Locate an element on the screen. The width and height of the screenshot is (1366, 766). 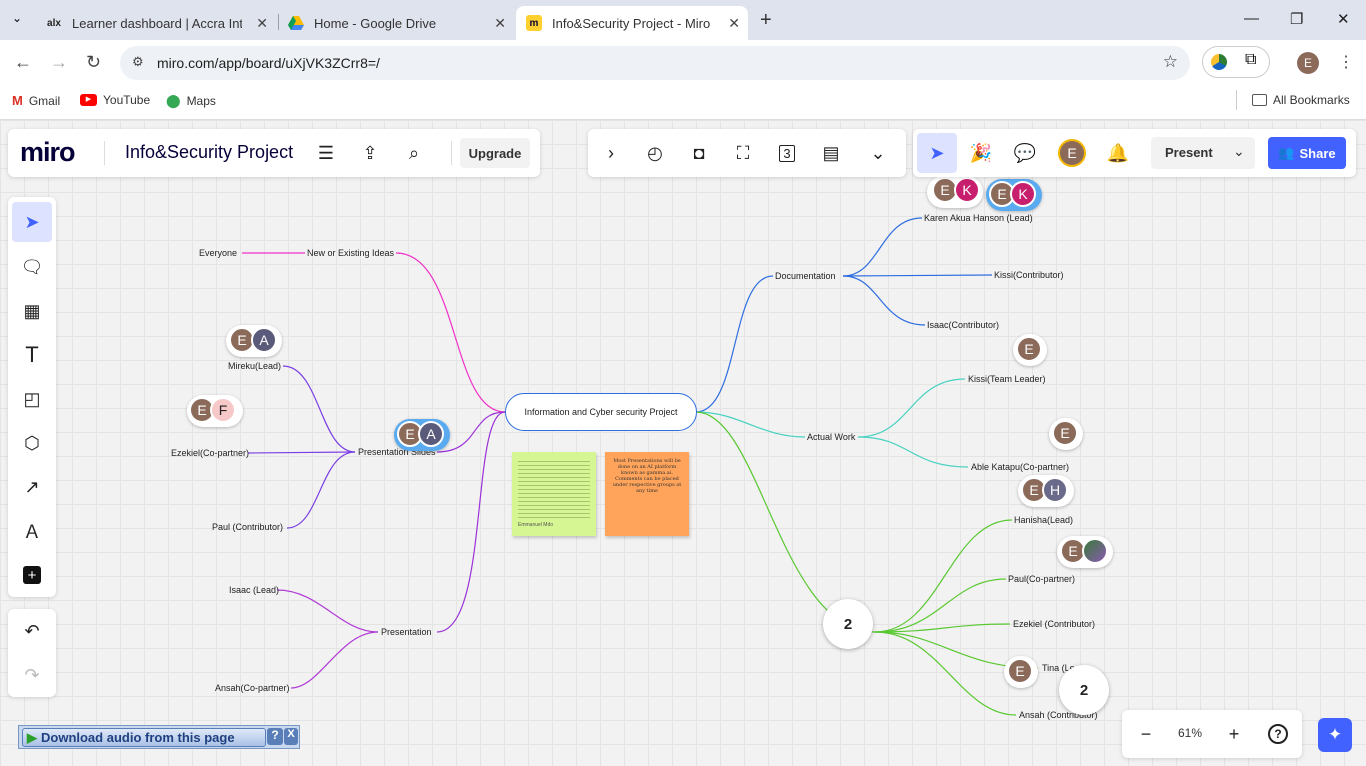
avatar: H is located at coordinates (1055, 490).